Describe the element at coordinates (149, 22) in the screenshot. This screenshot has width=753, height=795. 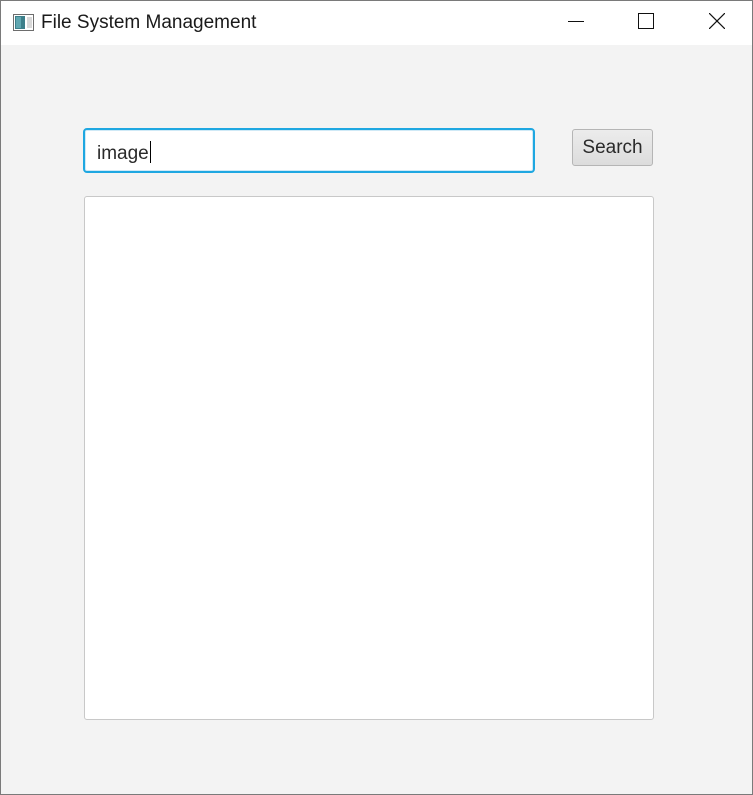
I see `window-title: File System Management` at that location.